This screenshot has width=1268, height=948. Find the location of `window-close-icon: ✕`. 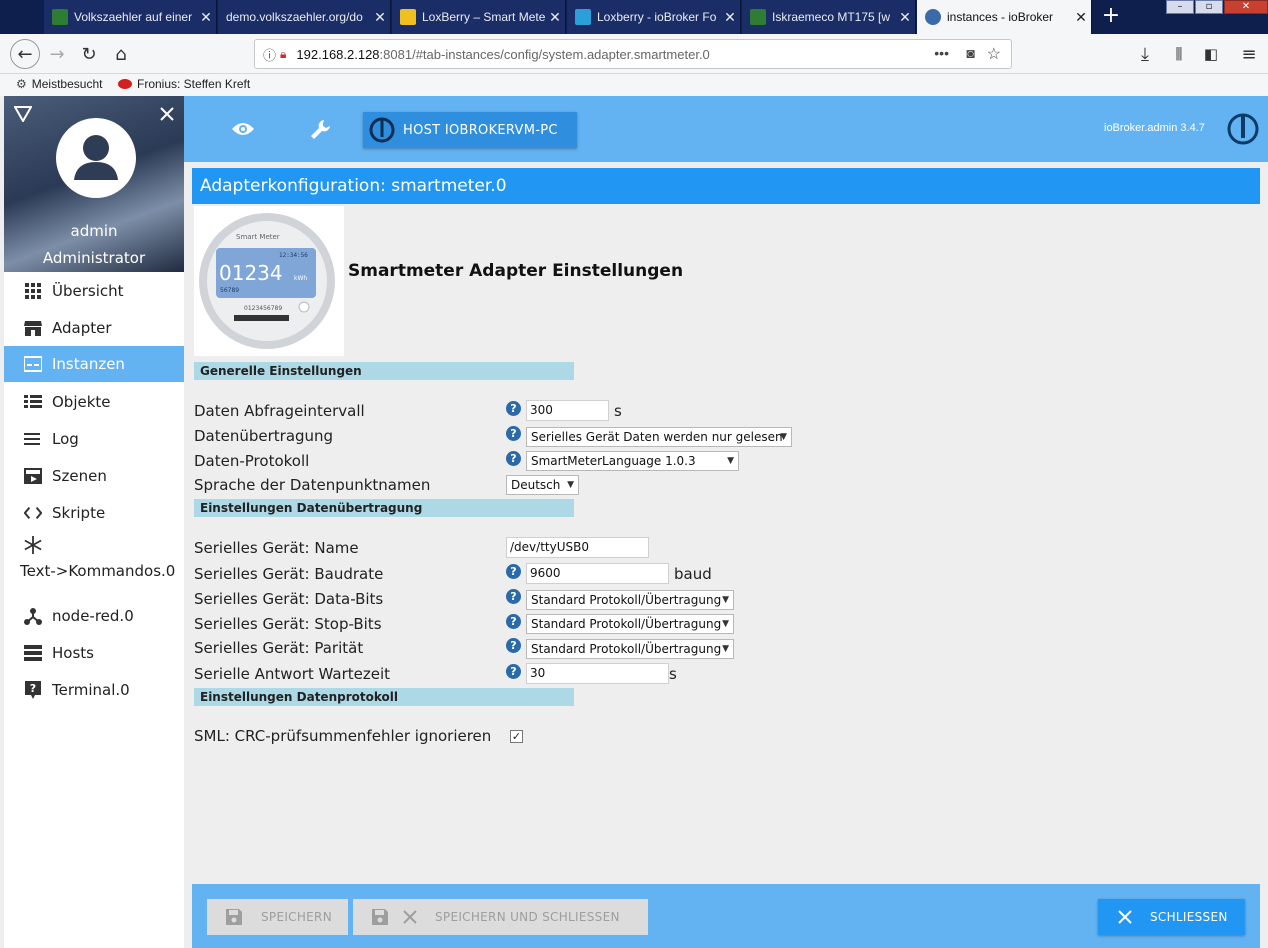

window-close-icon: ✕ is located at coordinates (1246, 7).